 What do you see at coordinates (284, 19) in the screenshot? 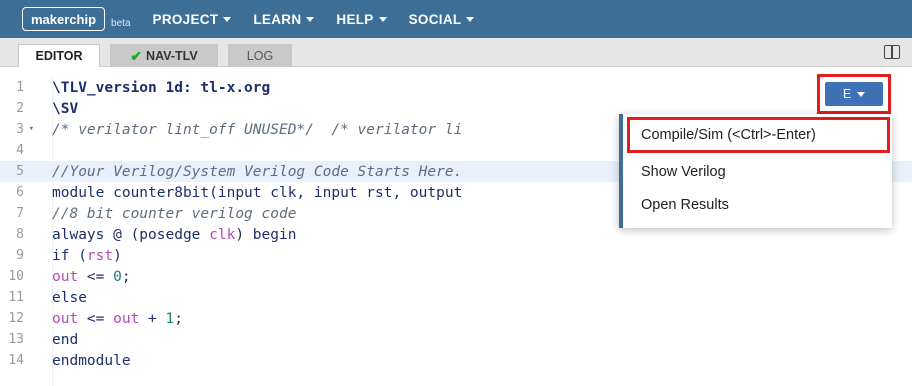
I see `nav-learn-menu: LEARN` at bounding box center [284, 19].